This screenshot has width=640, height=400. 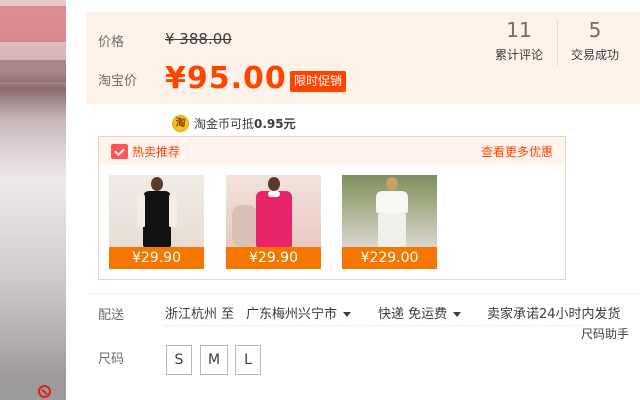 I want to click on size-option-s: S, so click(x=179, y=360).